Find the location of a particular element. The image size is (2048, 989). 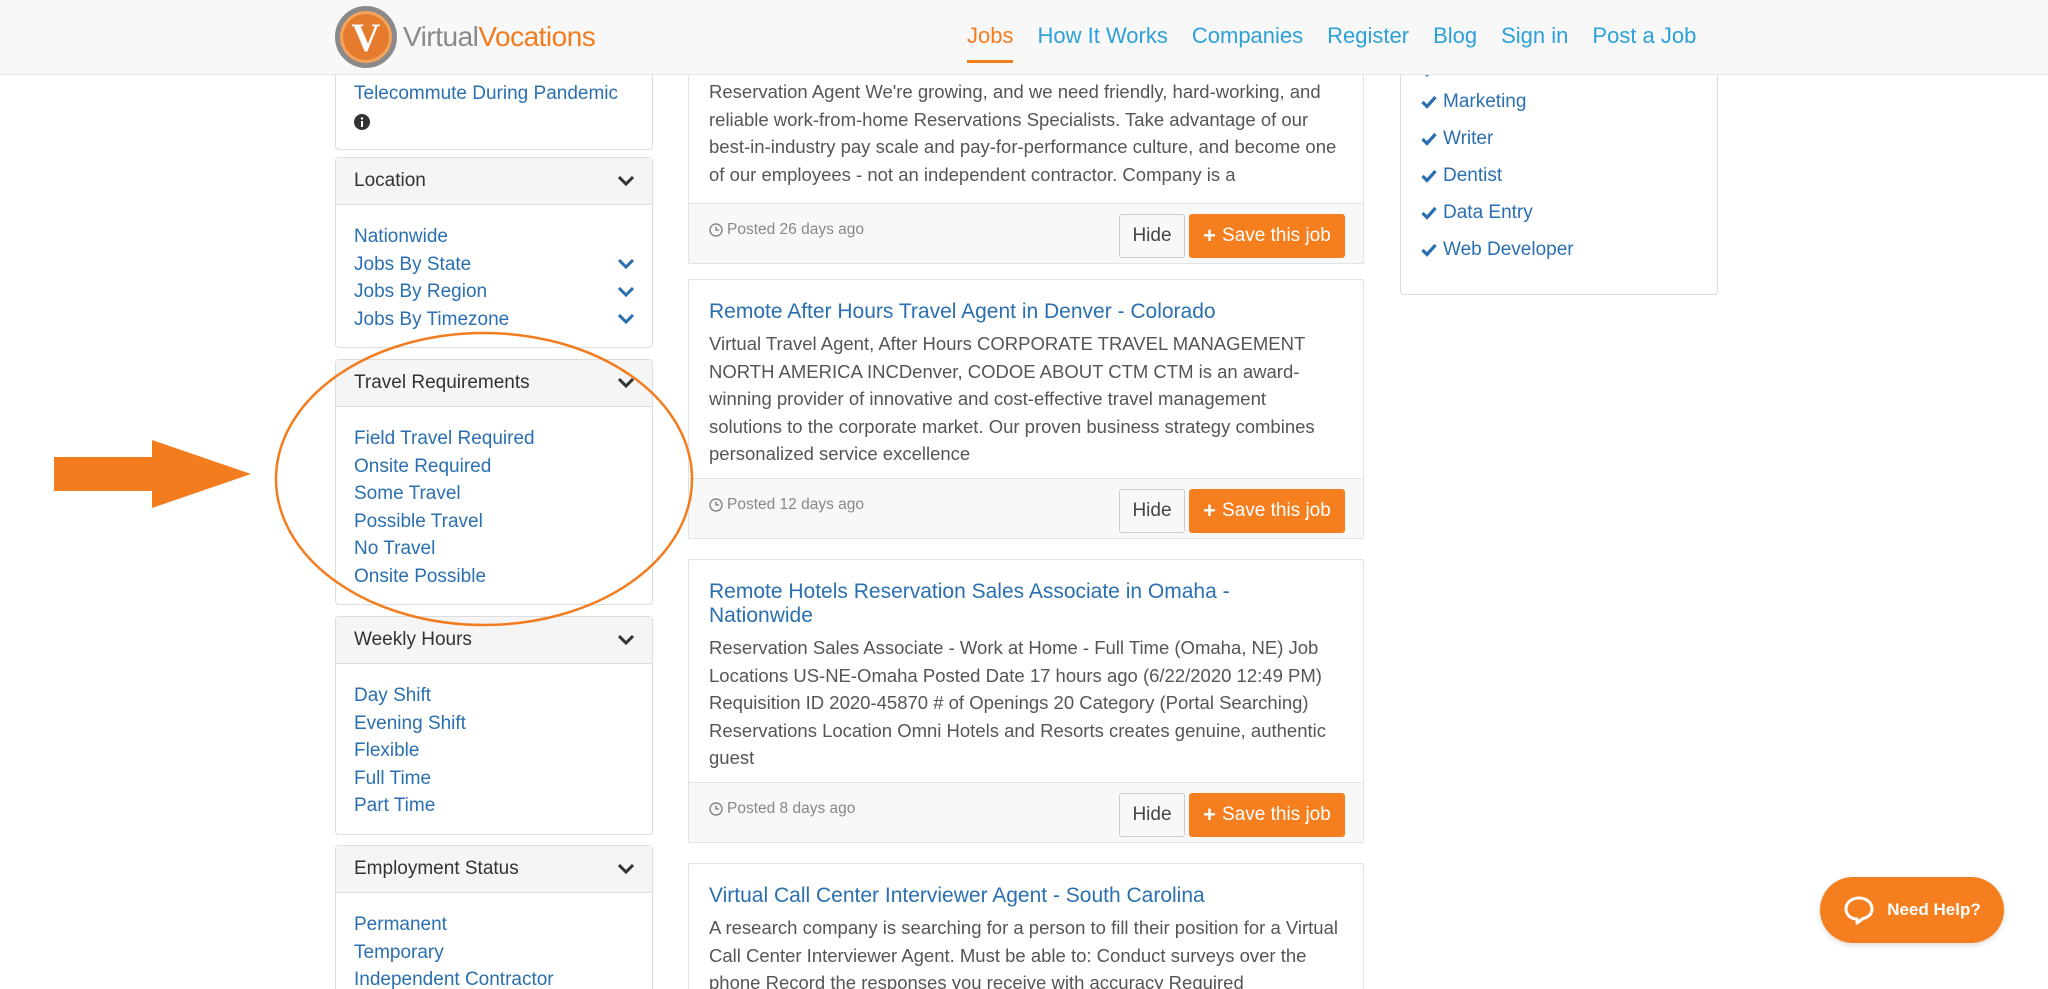

category-label: Web Developer is located at coordinates (1508, 249).